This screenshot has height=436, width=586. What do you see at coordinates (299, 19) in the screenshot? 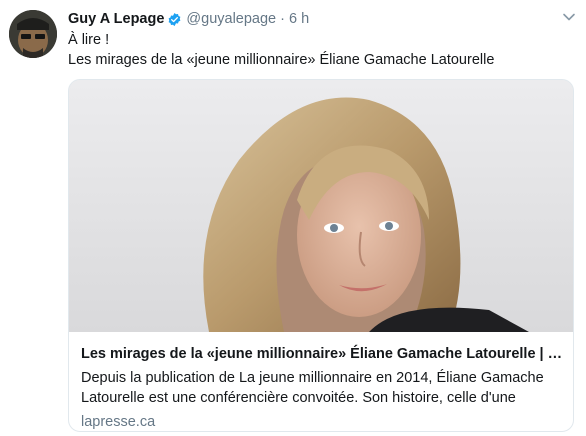
I see `tweet-timestamp: 6 h` at bounding box center [299, 19].